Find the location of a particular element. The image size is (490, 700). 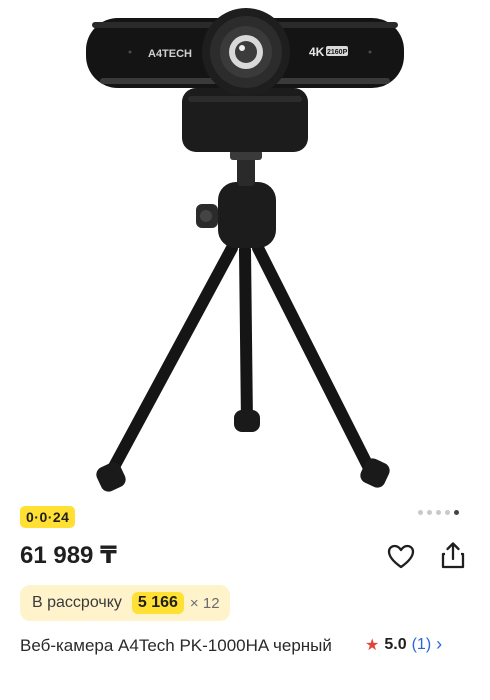

gallery-dot-active is located at coordinates (456, 512).